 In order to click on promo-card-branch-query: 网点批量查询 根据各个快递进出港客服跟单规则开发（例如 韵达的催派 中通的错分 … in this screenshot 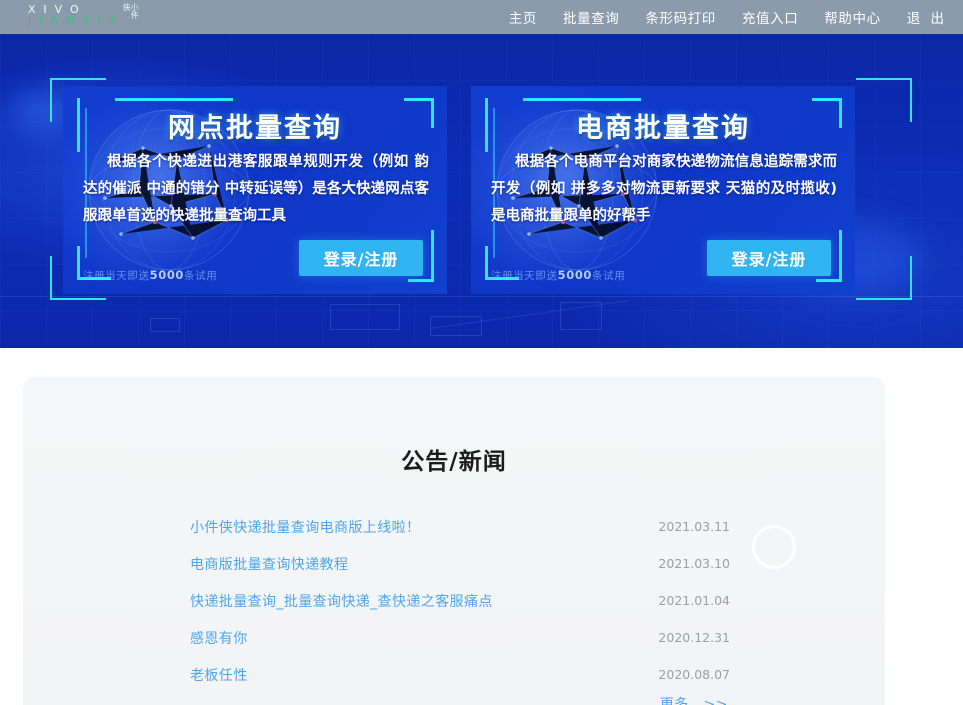, I will do `click(255, 190)`.